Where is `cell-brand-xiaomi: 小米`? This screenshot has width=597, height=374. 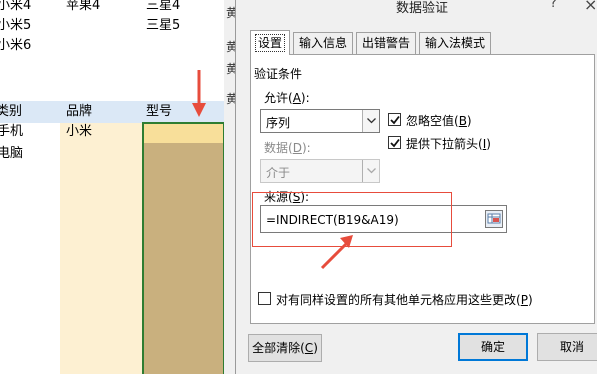 cell-brand-xiaomi: 小米 is located at coordinates (79, 132).